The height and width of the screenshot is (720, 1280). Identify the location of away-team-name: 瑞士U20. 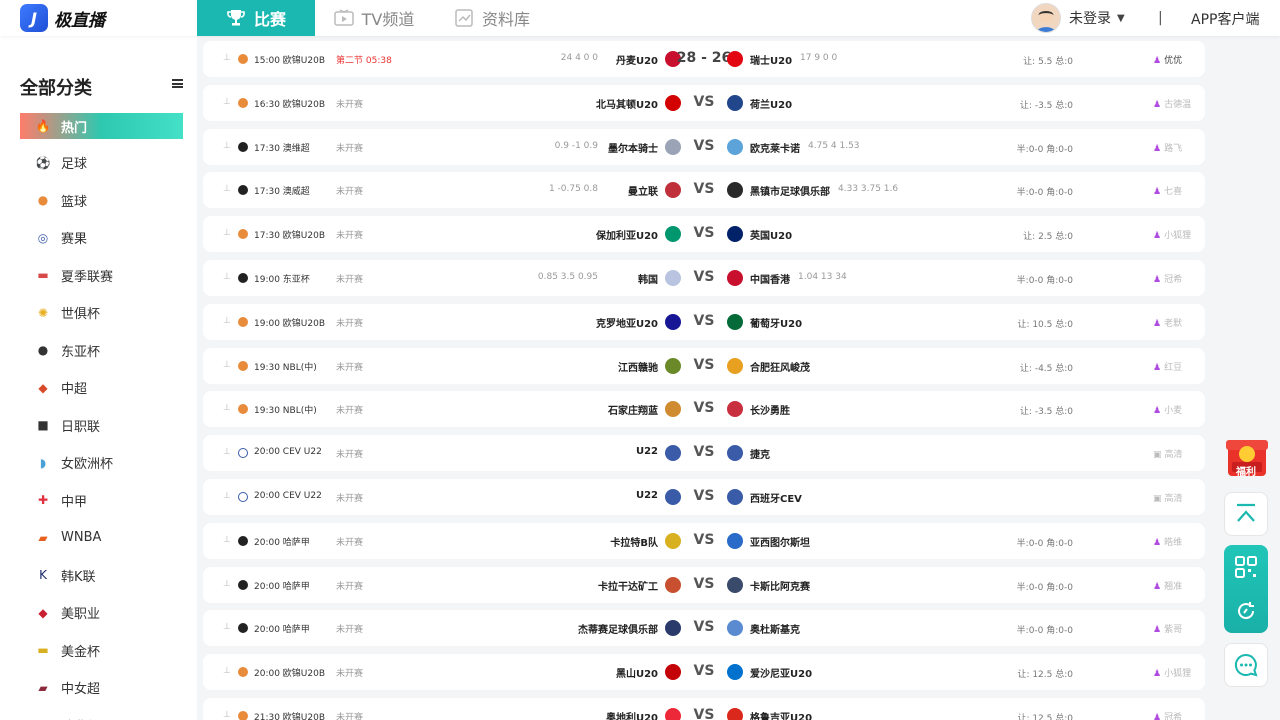
(771, 59).